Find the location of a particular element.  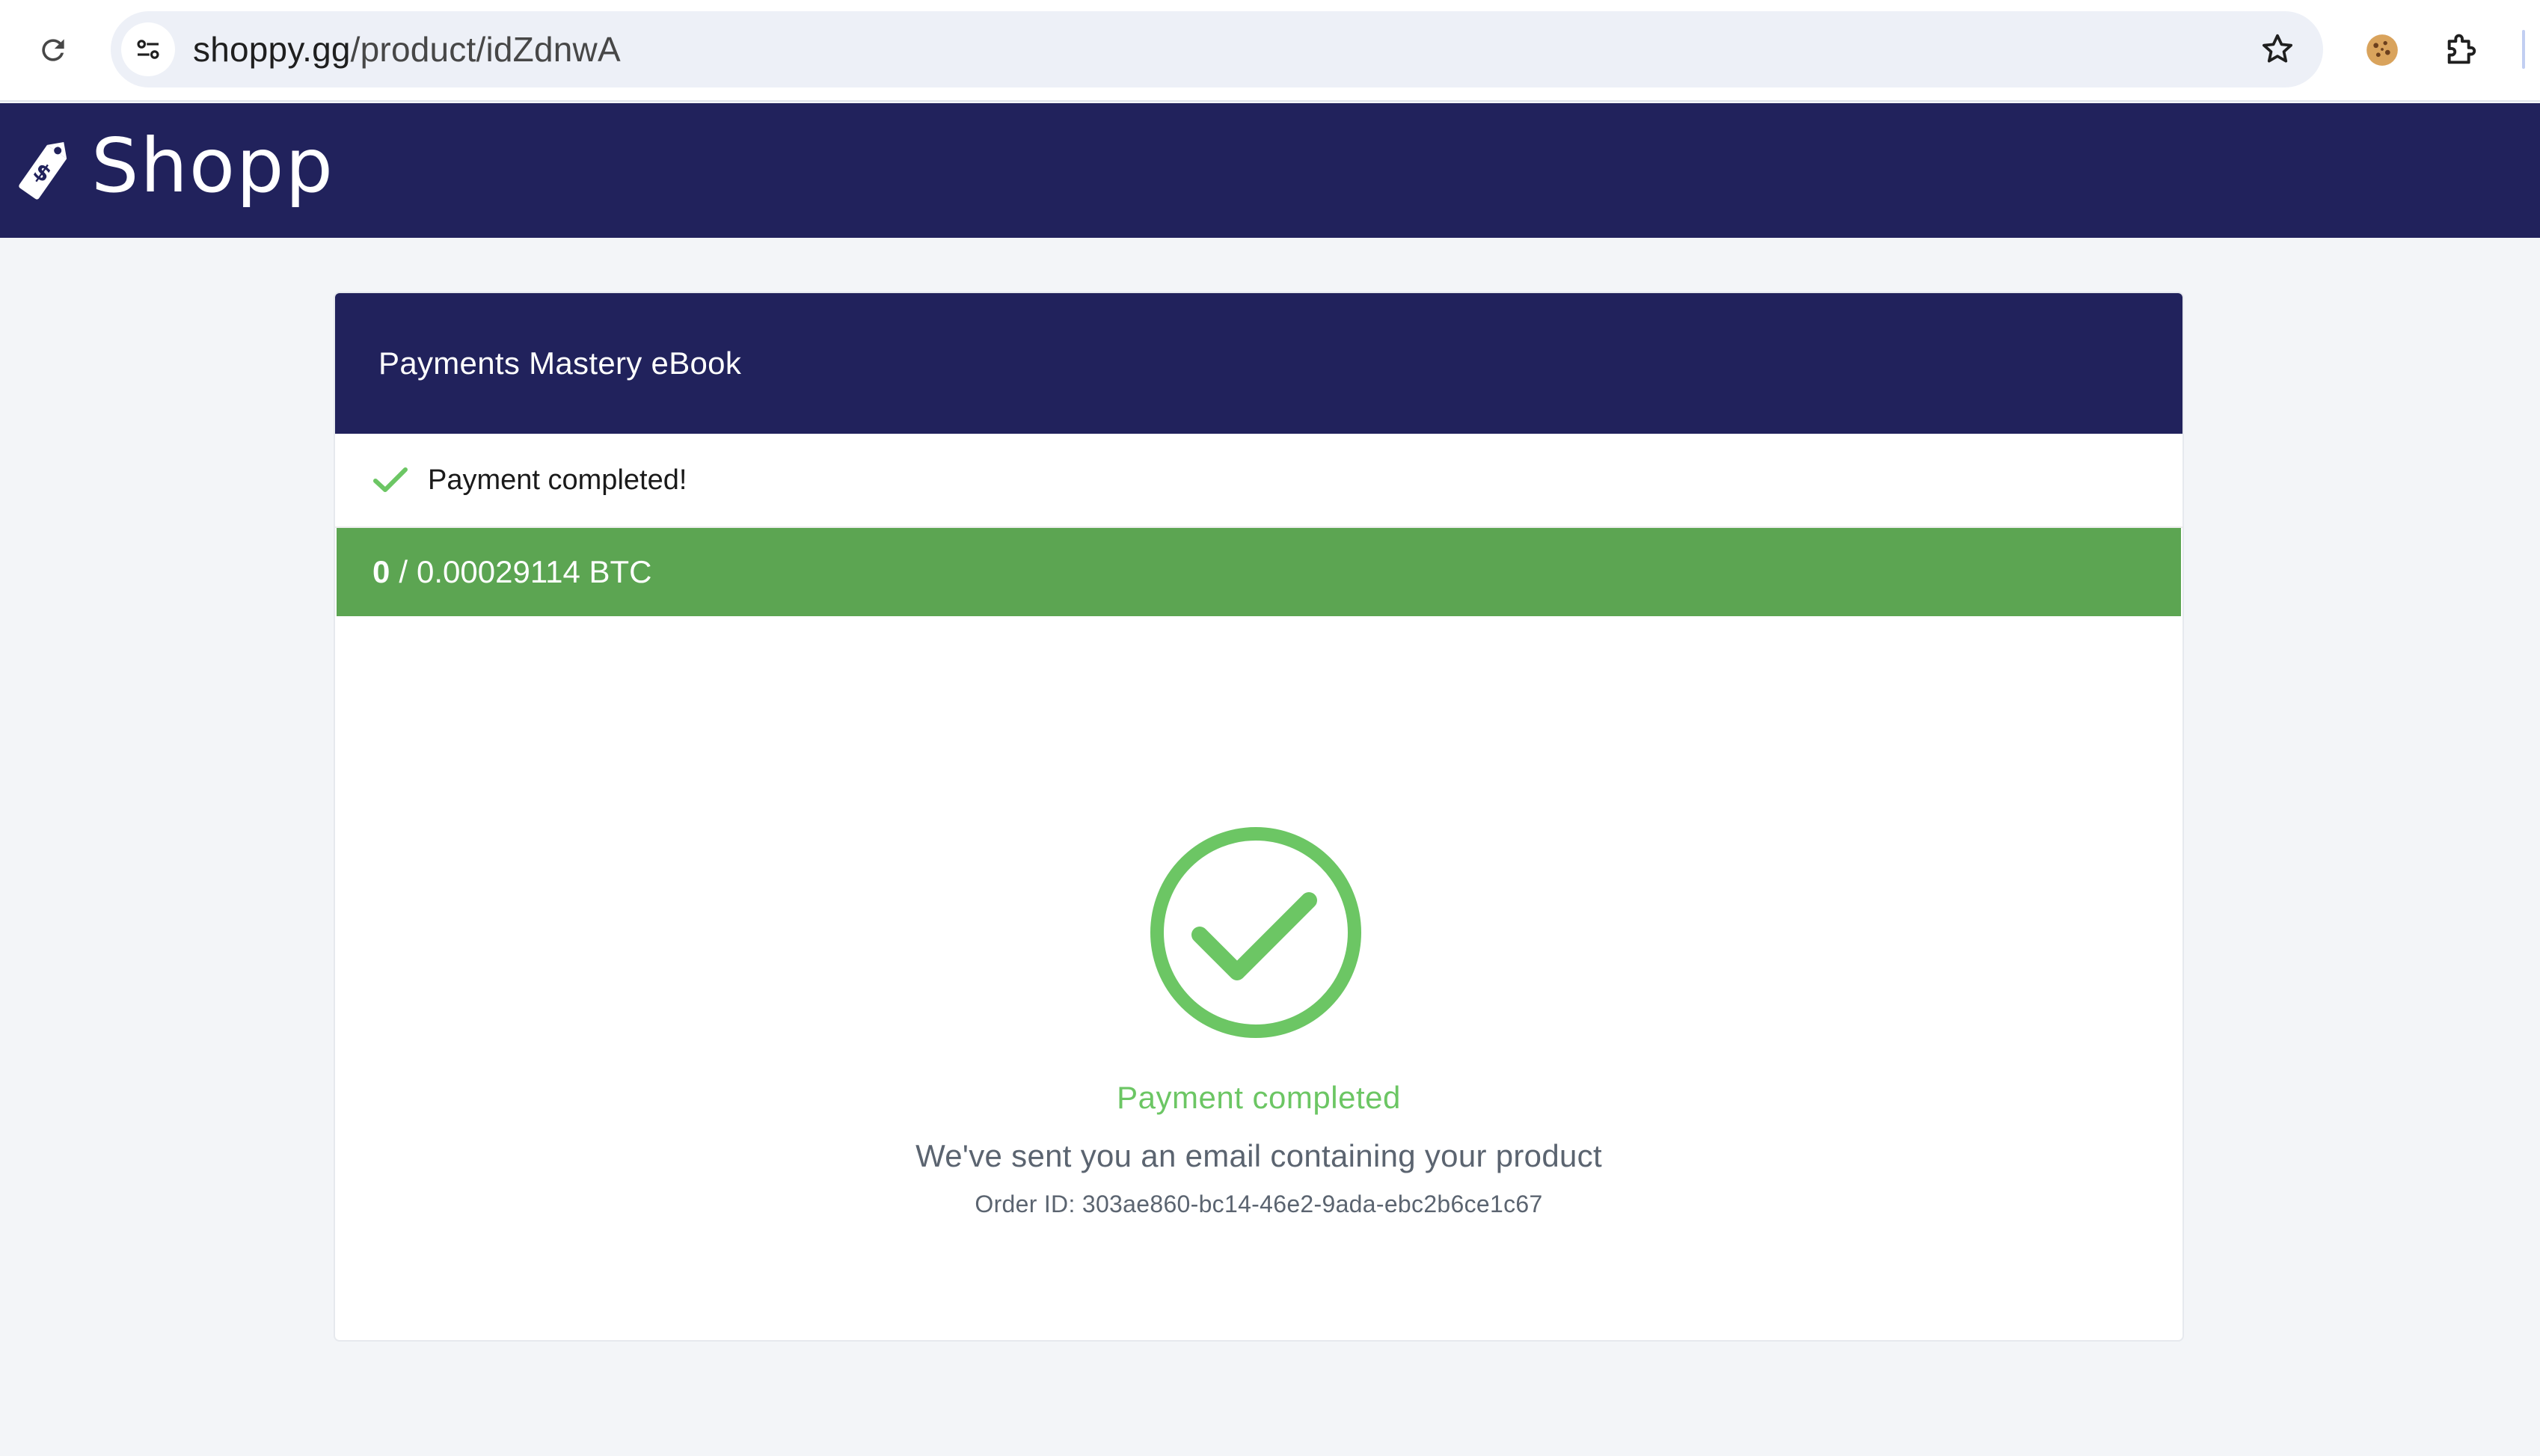

status-message: Payment completed! is located at coordinates (557, 480).